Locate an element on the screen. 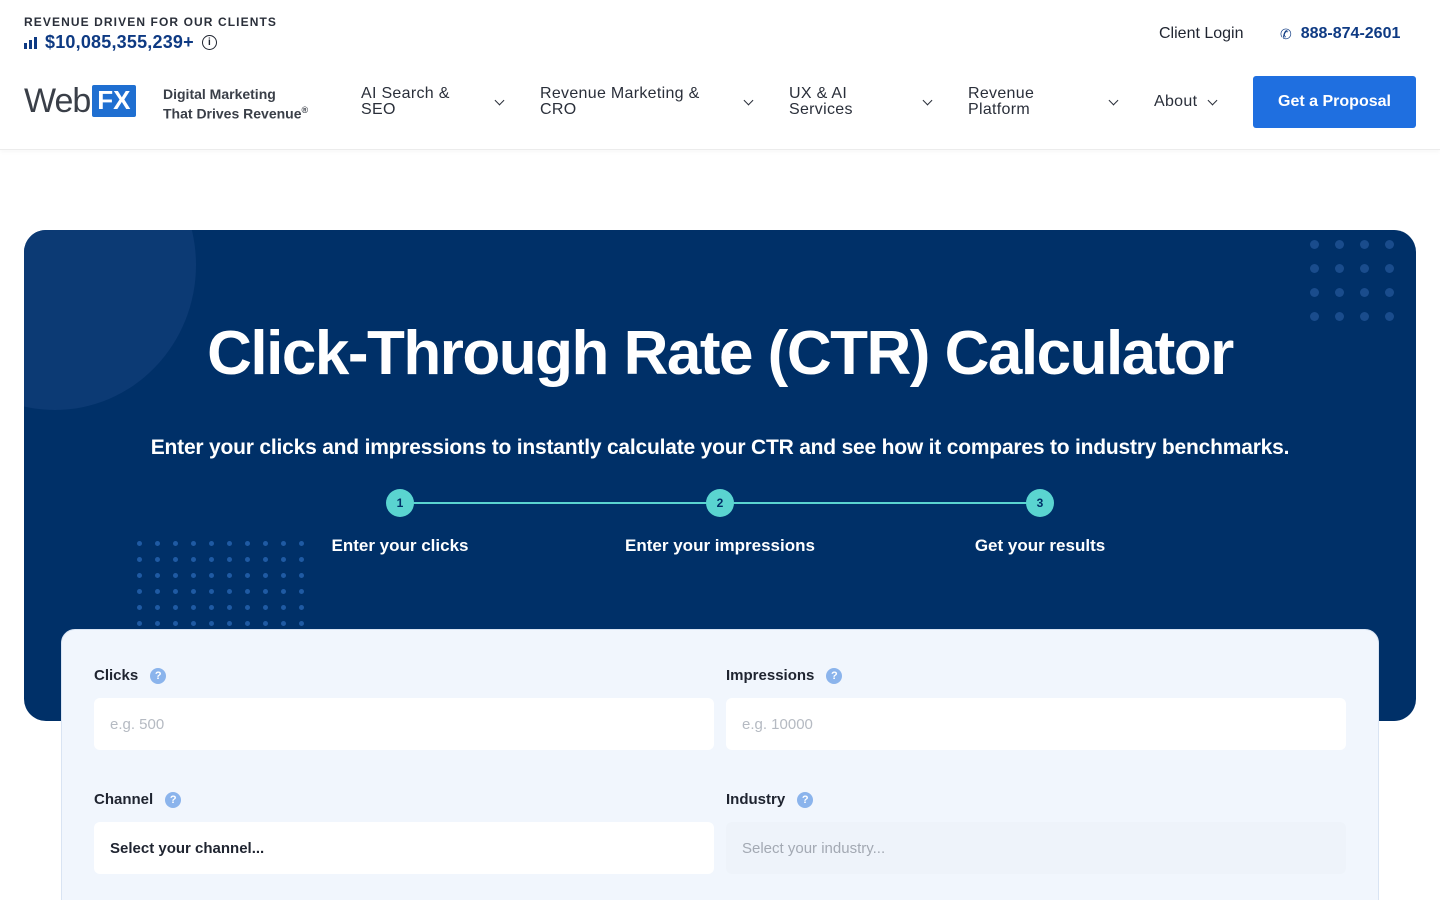 The image size is (1440, 900). clicks-label: Clicks ? is located at coordinates (130, 675).